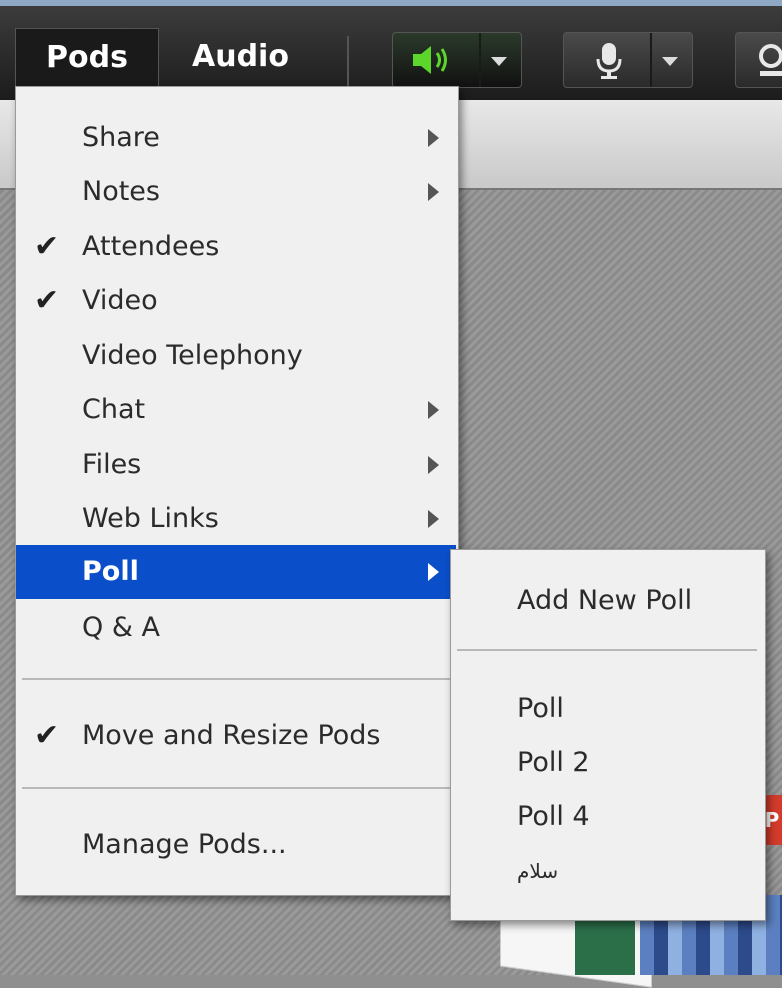 The image size is (782, 988). What do you see at coordinates (348, 61) in the screenshot?
I see `menubar-divider` at bounding box center [348, 61].